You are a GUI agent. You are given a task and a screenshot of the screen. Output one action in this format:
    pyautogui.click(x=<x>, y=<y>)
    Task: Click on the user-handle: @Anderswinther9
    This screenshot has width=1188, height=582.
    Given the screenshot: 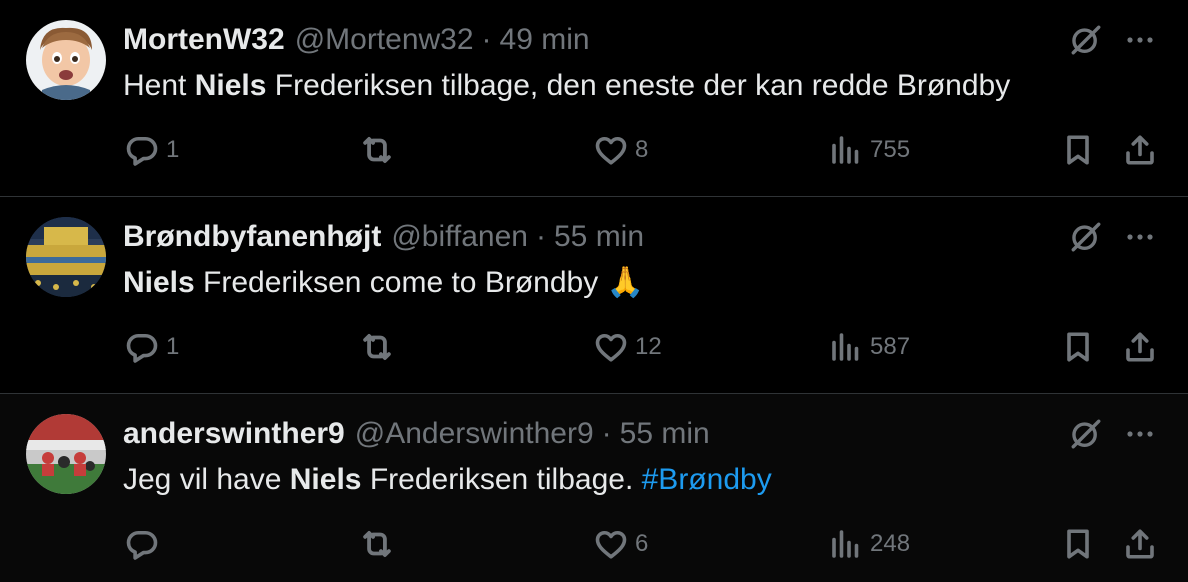 What is the action you would take?
    pyautogui.click(x=474, y=434)
    